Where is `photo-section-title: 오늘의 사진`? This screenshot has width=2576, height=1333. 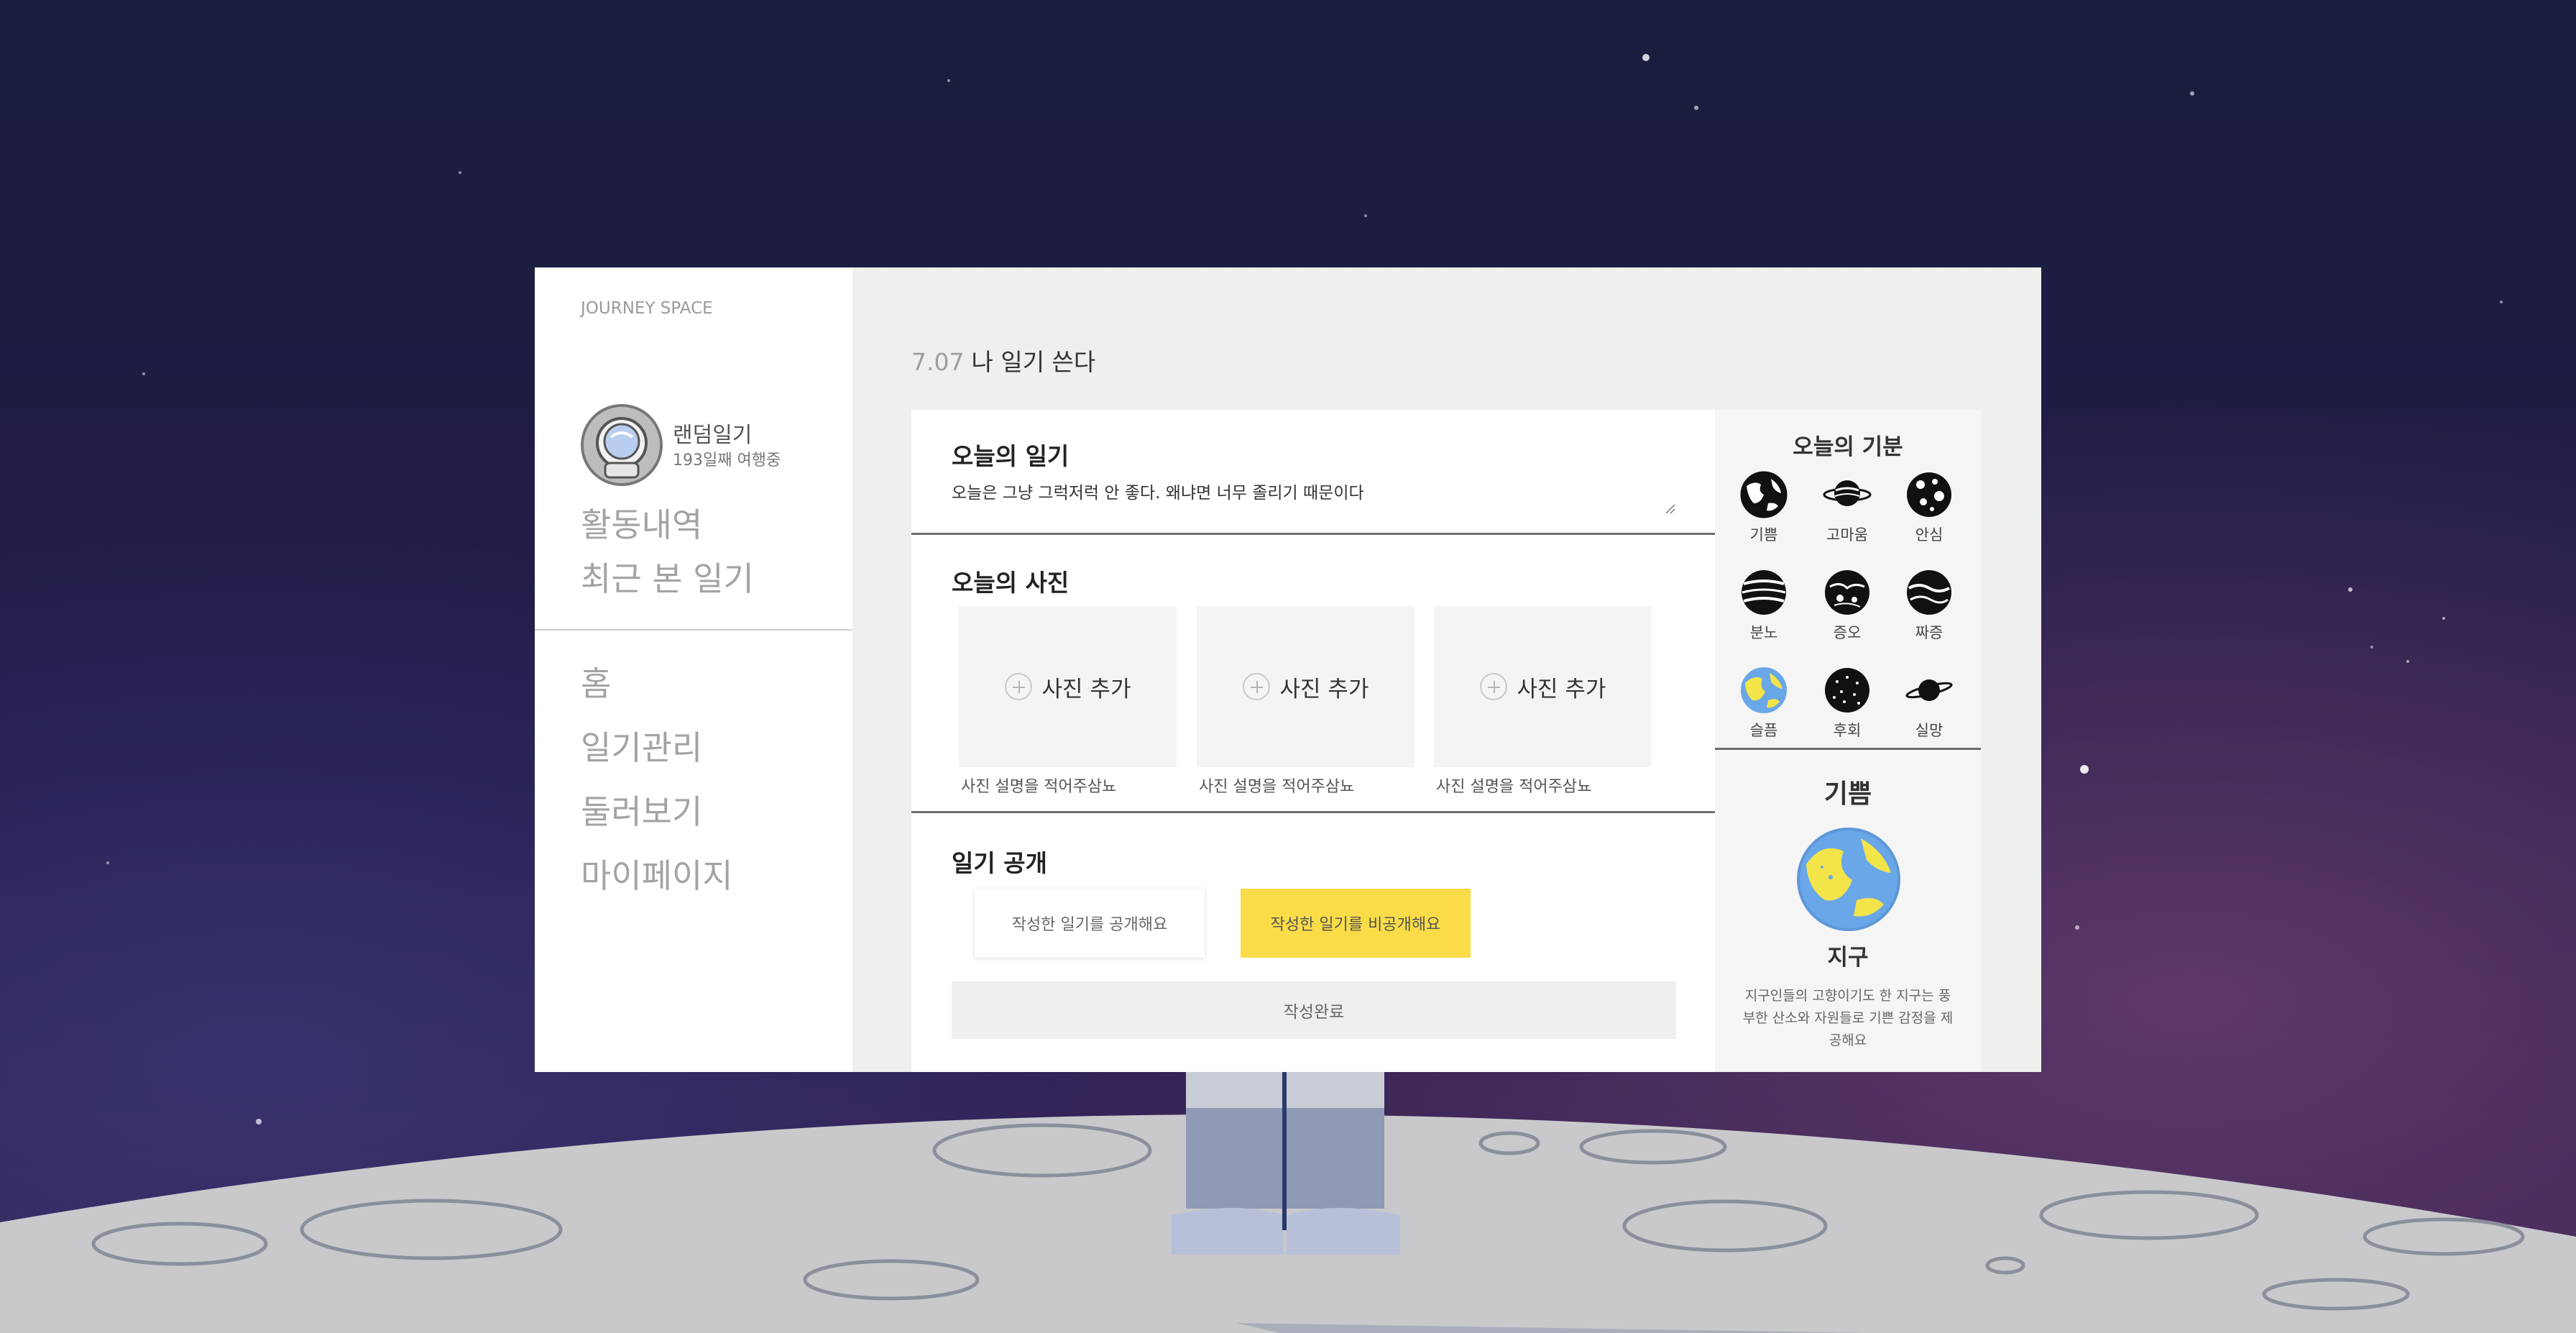
photo-section-title: 오늘의 사진 is located at coordinates (1011, 583).